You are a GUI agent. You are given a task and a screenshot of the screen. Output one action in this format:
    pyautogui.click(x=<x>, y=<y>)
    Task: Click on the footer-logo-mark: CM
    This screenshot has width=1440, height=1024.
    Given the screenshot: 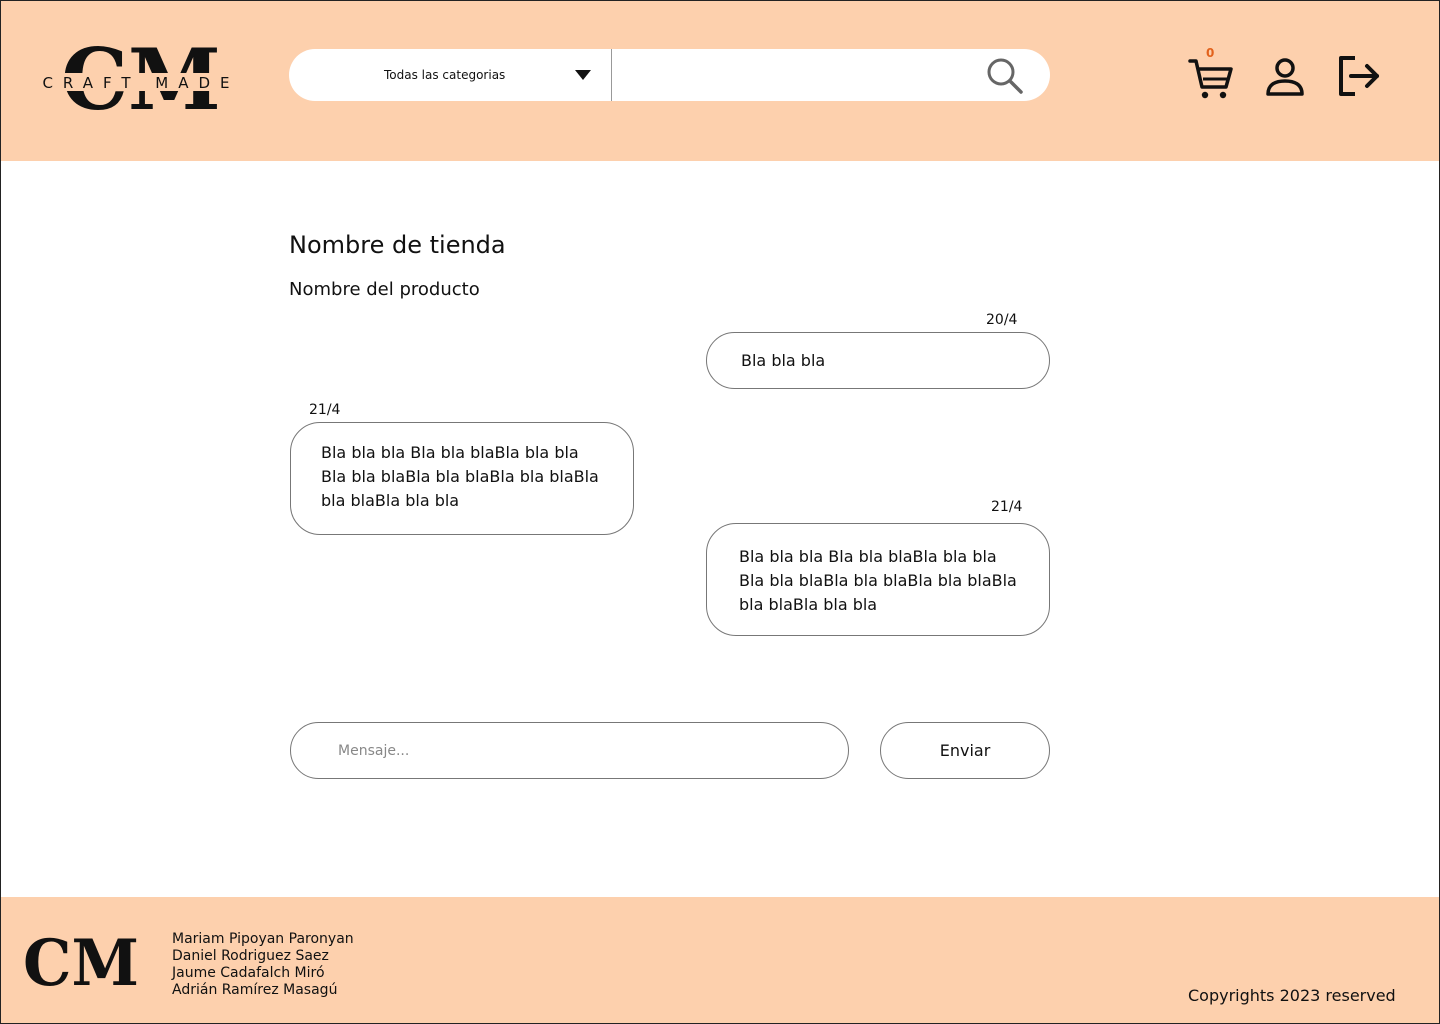 What is the action you would take?
    pyautogui.click(x=81, y=962)
    